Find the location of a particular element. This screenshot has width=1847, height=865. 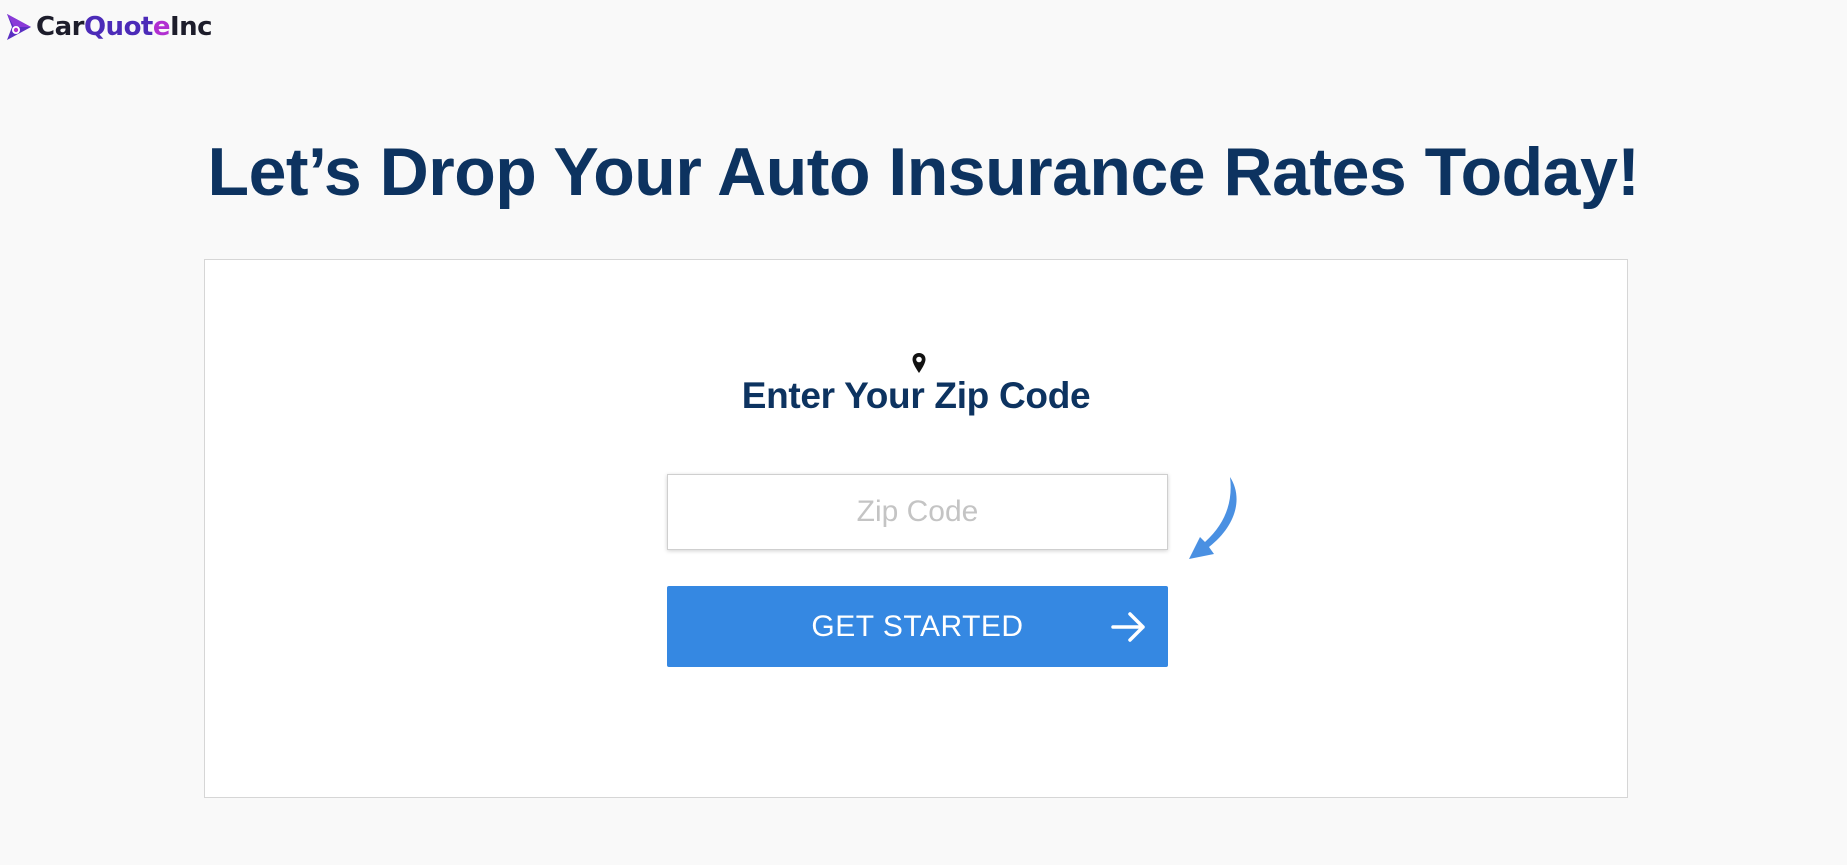

carquoteinc-logo: CarQuoteInc is located at coordinates (109, 27).